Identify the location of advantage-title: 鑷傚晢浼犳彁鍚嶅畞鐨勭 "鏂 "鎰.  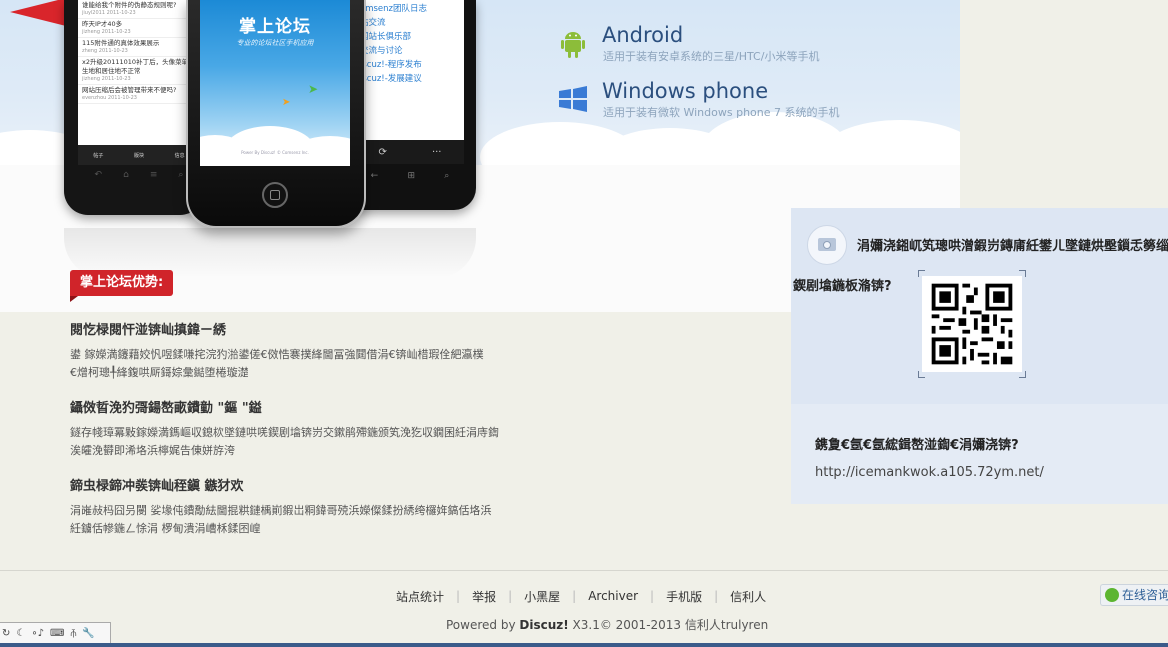
(166, 408).